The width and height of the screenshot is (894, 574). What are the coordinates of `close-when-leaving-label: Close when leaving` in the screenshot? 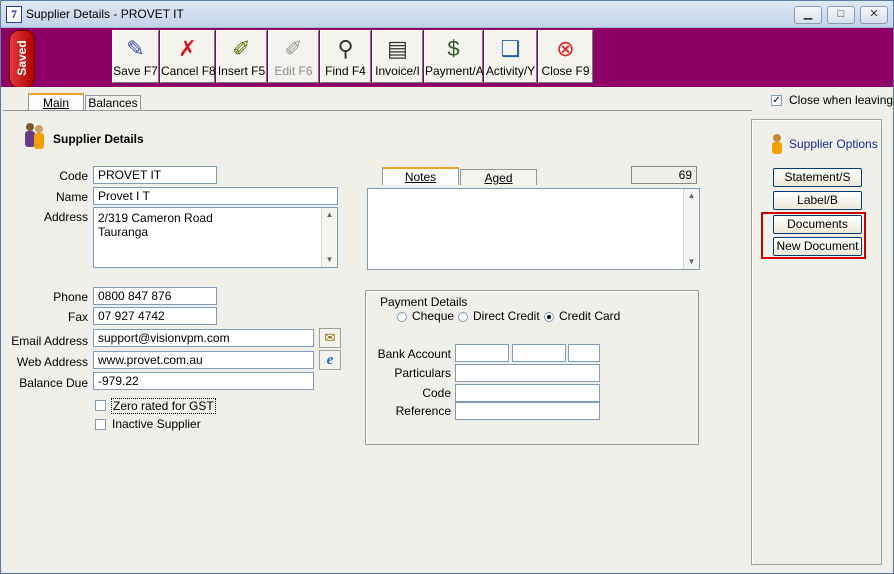 It's located at (841, 100).